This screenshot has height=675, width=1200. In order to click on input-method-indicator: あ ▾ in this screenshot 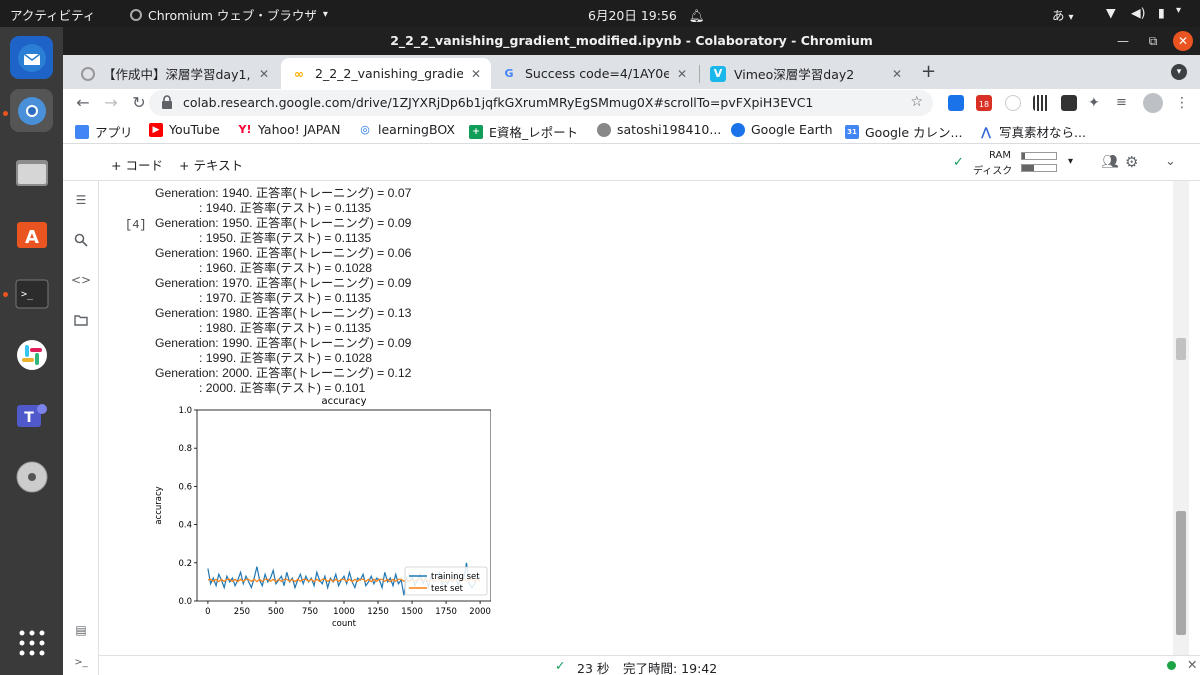, I will do `click(1063, 14)`.